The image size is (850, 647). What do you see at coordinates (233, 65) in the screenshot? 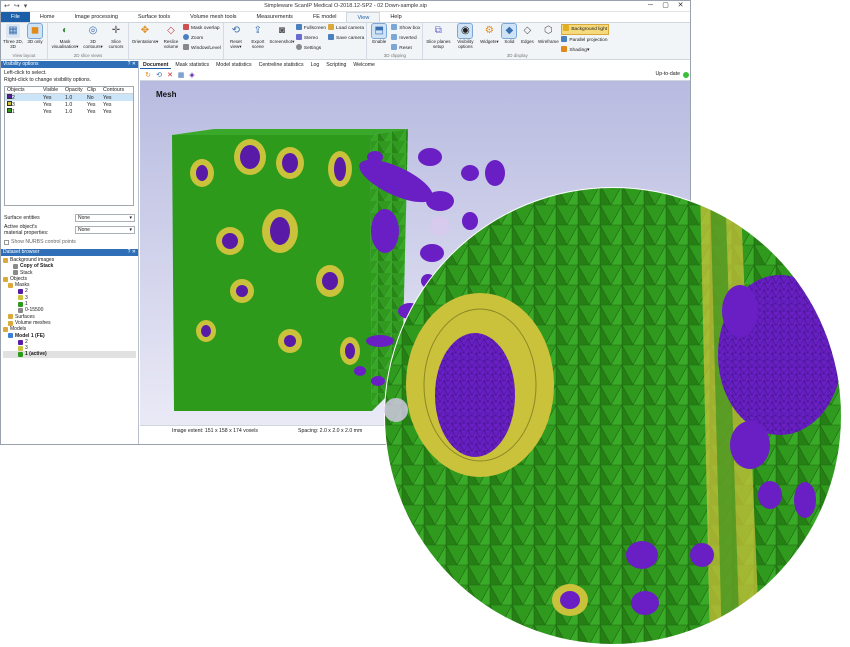
I see `tab-model-statistics: Model statistics` at bounding box center [233, 65].